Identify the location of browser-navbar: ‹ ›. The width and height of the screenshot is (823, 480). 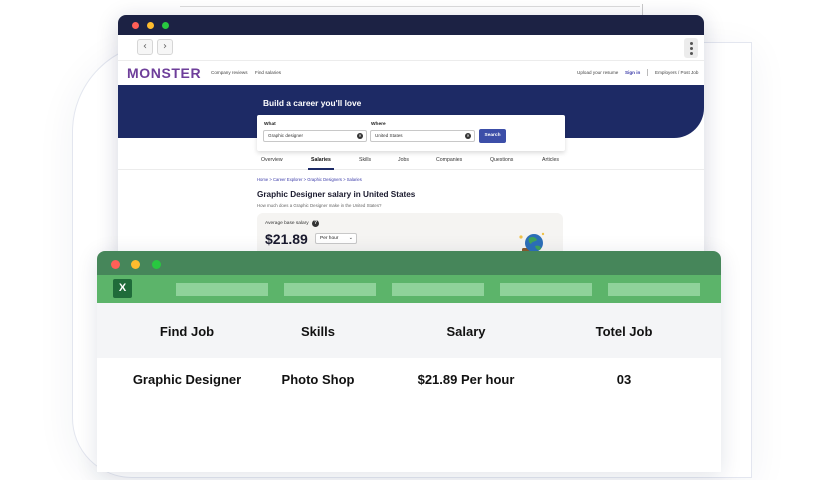
(411, 48).